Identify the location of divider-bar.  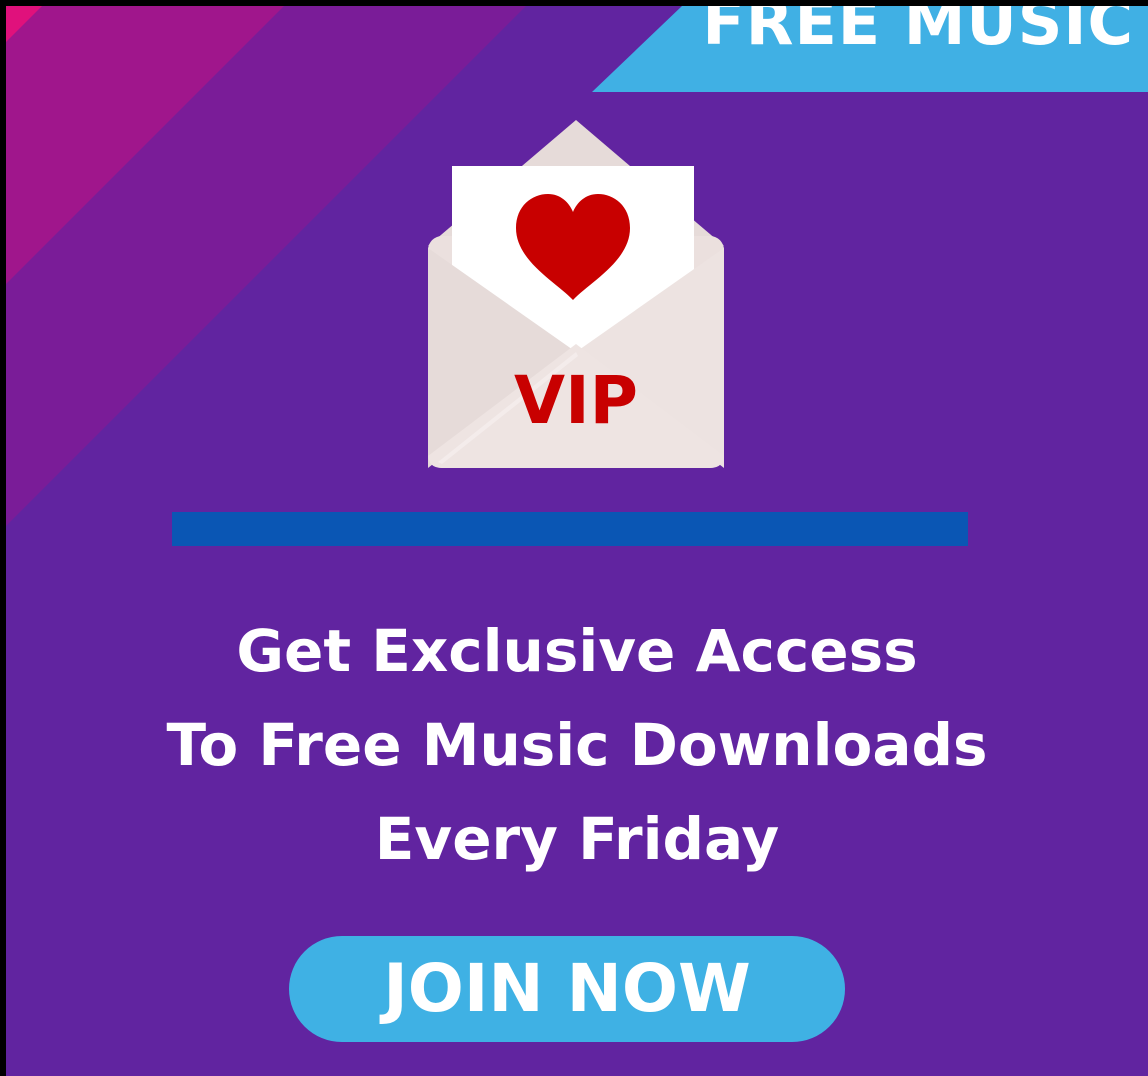
(570, 529).